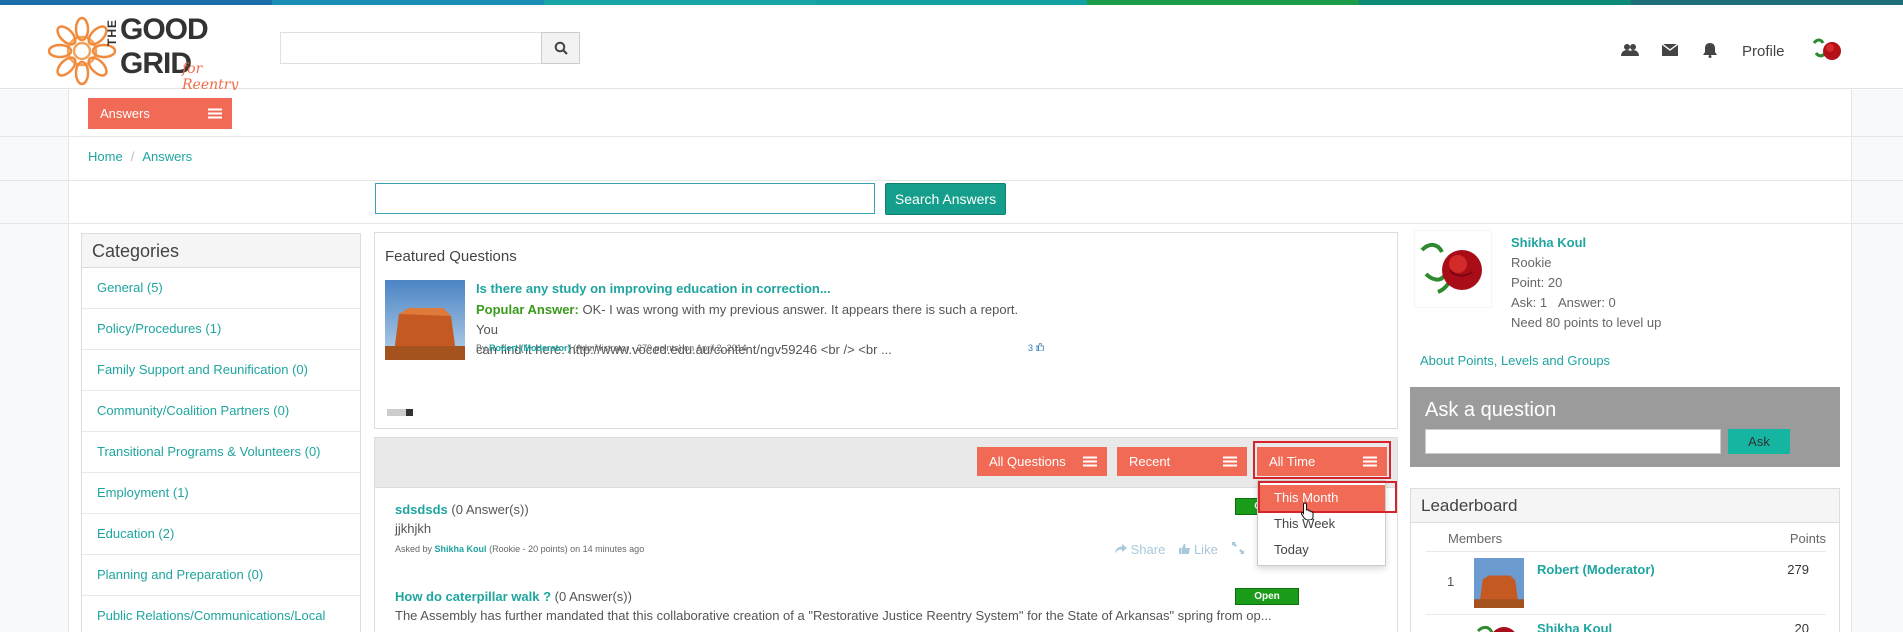 Image resolution: width=1903 pixels, height=632 pixels. I want to click on answers-band-inner, so click(960, 113).